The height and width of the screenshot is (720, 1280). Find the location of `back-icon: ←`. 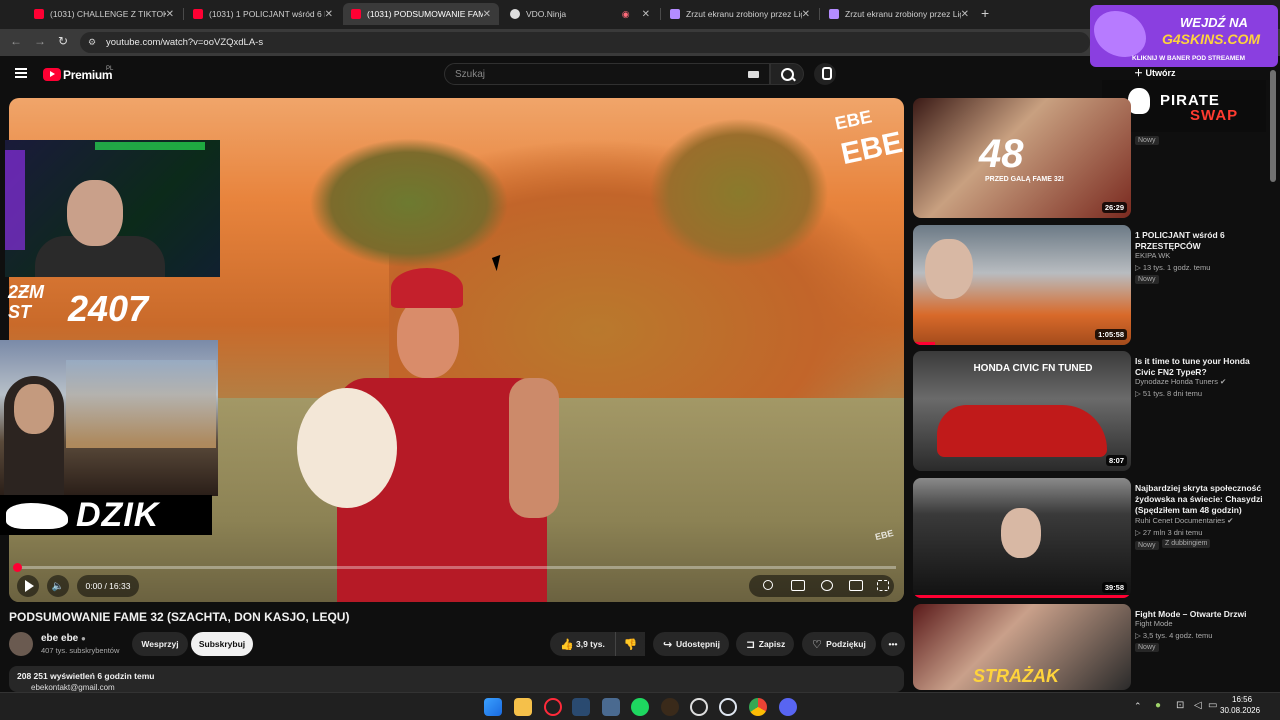

back-icon: ← is located at coordinates (16, 41).